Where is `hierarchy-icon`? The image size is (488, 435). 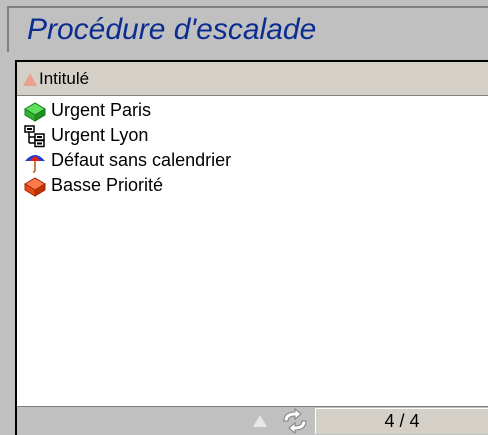 hierarchy-icon is located at coordinates (34, 135).